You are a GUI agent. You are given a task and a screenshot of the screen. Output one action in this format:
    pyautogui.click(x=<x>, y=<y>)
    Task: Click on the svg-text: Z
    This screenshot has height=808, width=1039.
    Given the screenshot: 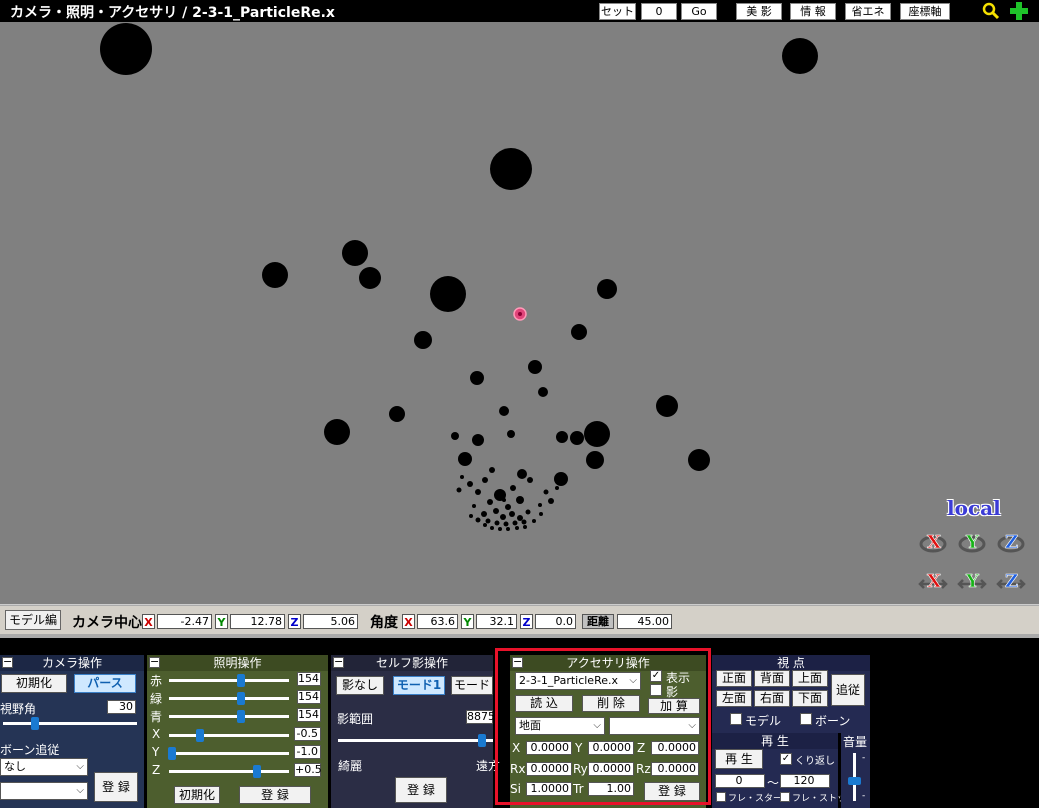 What is the action you would take?
    pyautogui.click(x=1011, y=542)
    